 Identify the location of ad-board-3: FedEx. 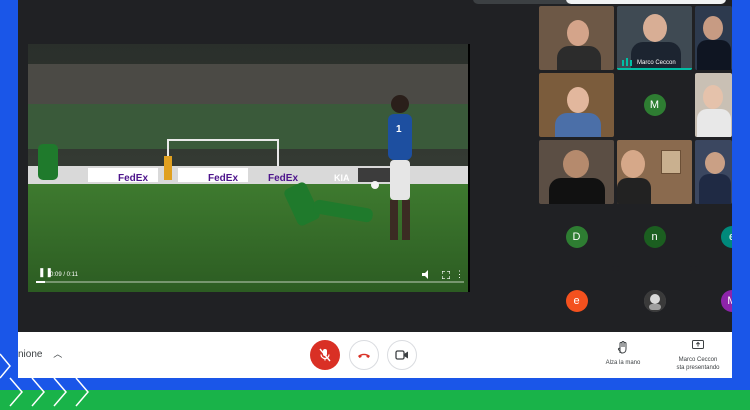
(283, 178).